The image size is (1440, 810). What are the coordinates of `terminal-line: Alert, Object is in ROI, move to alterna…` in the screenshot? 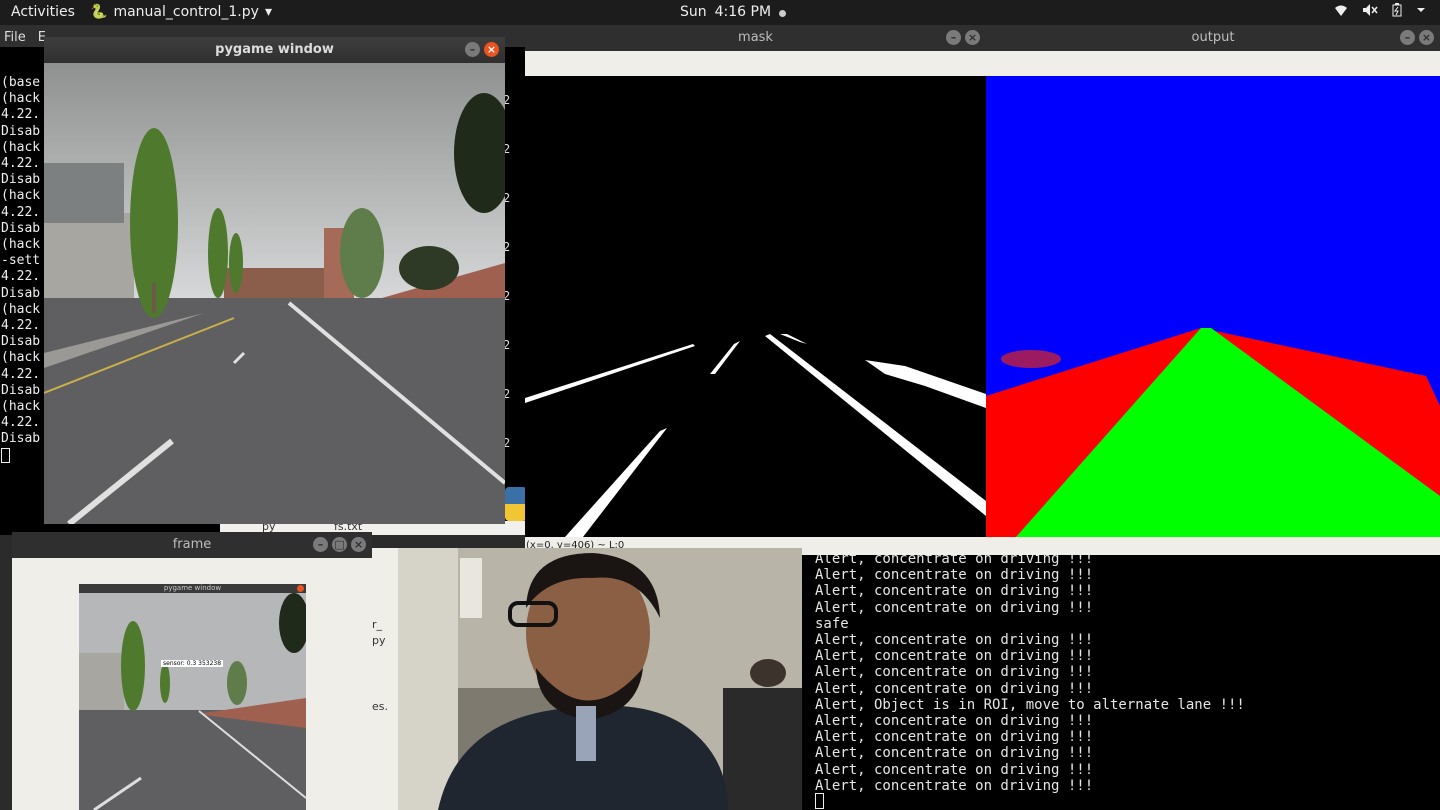 It's located at (1030, 704).